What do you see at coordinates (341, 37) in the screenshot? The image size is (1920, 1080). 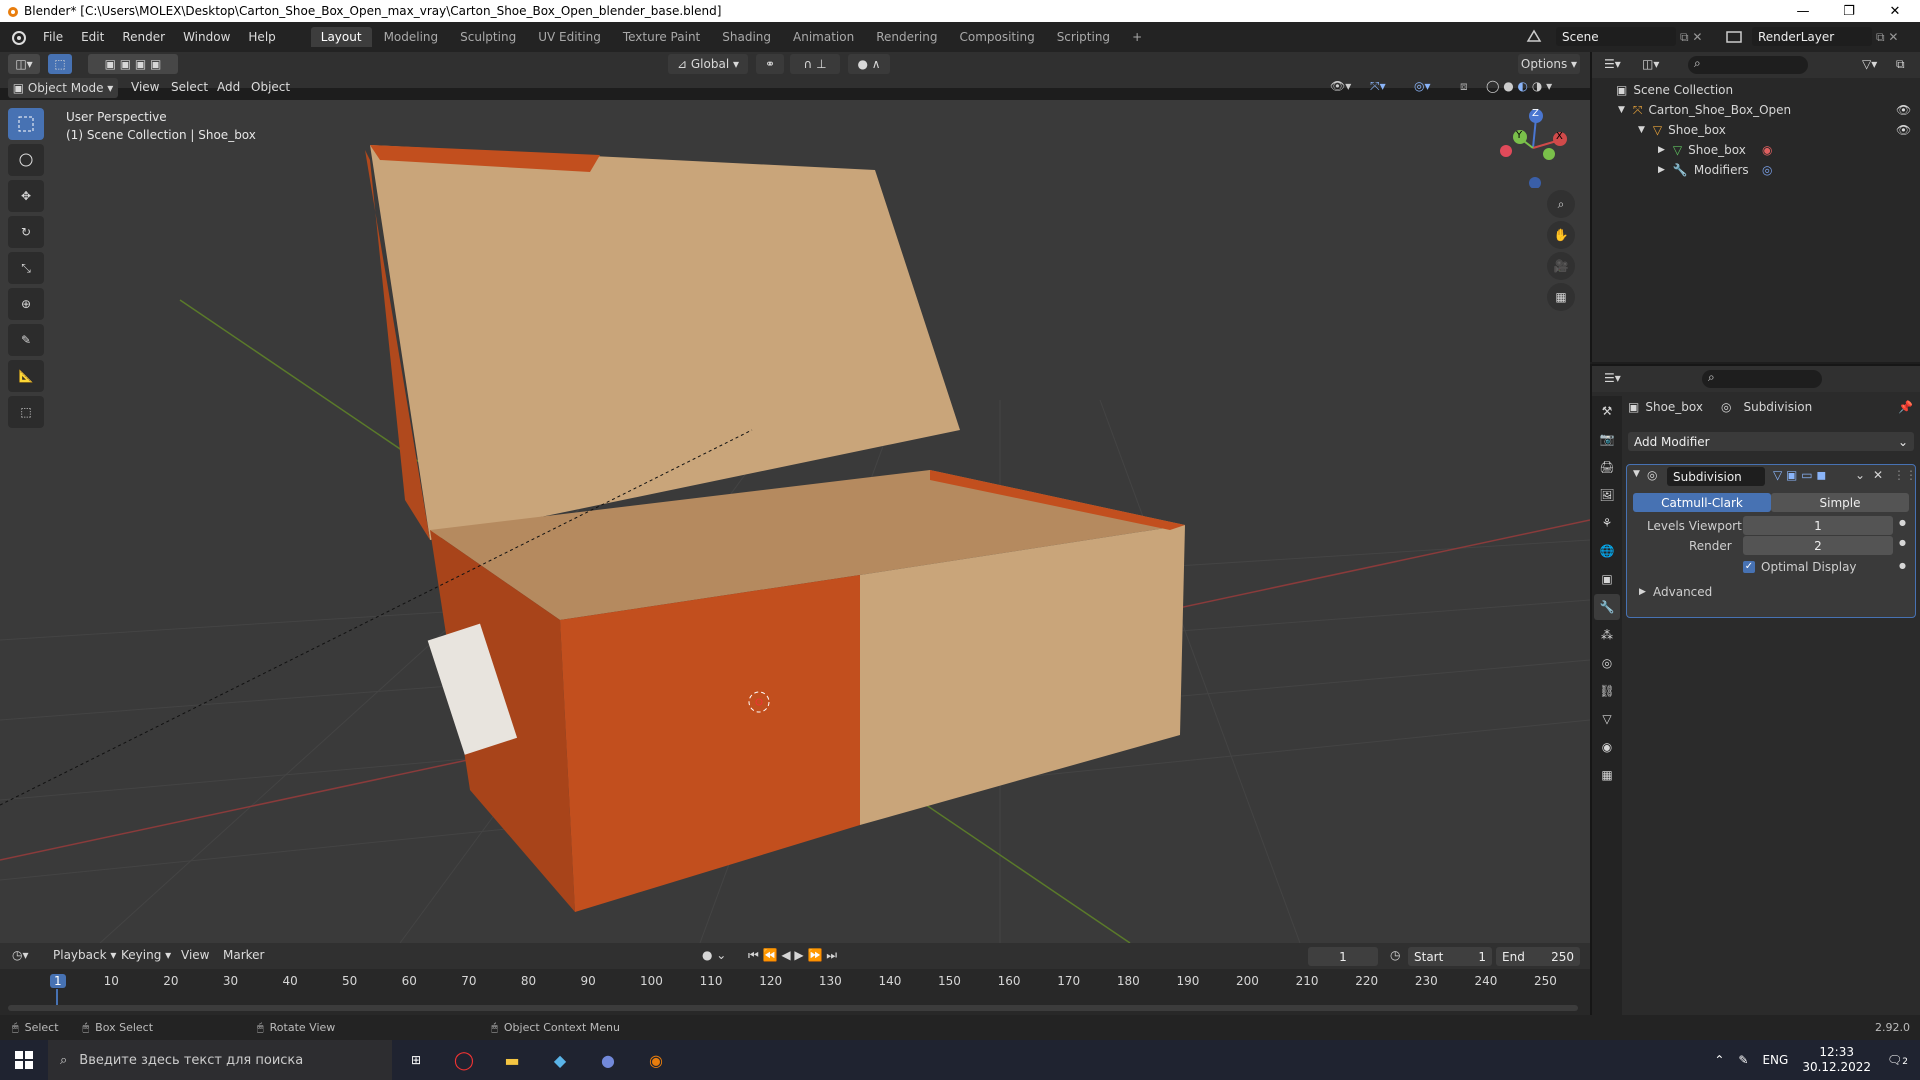 I see `tab-layout: Layout` at bounding box center [341, 37].